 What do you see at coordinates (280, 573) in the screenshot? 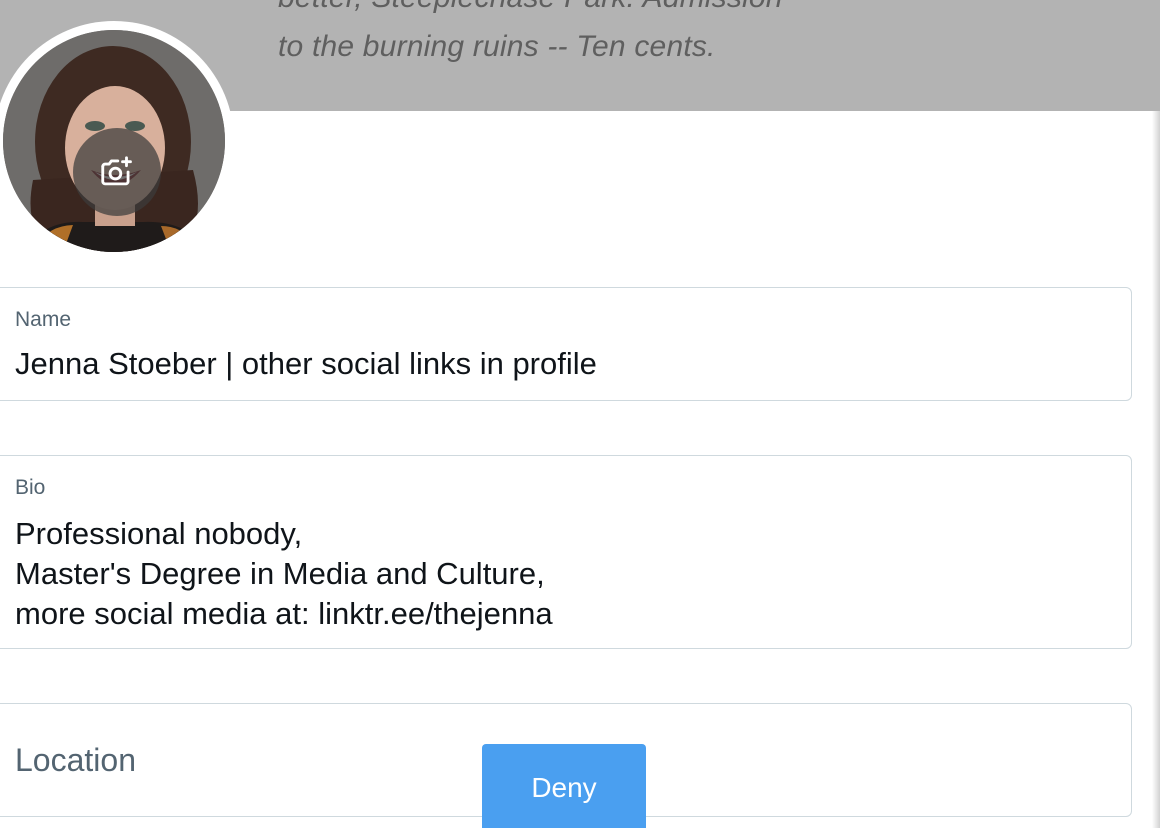
I see `bio-line: Master's Degree in Media and Culture,` at bounding box center [280, 573].